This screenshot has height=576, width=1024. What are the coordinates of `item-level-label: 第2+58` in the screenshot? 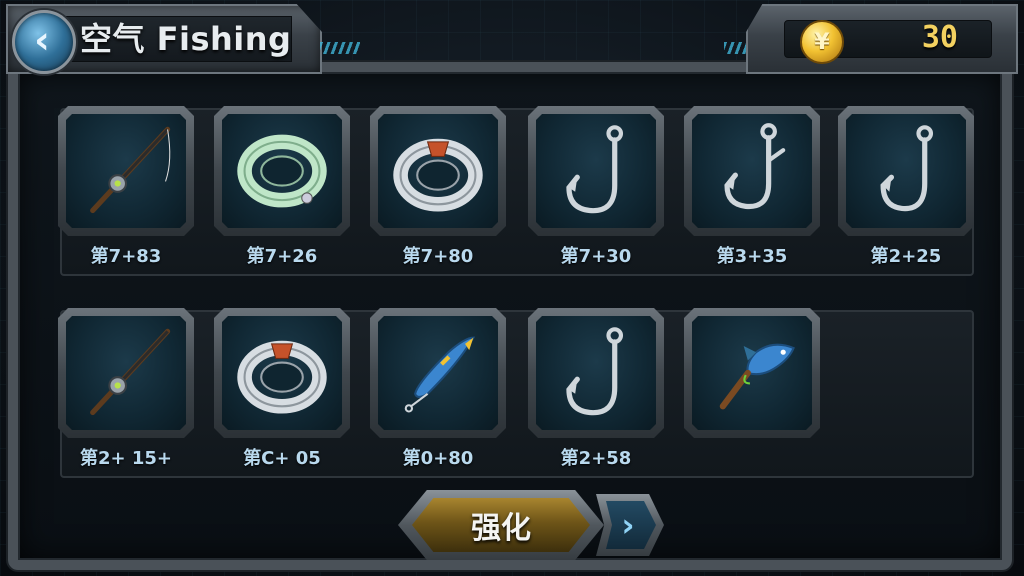 It's located at (596, 458).